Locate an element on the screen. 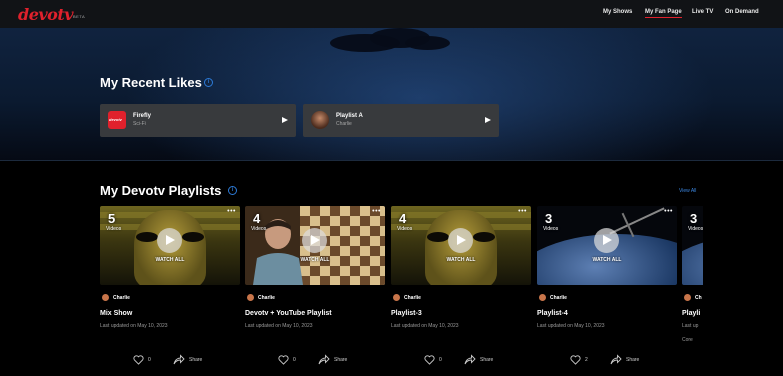 The height and width of the screenshot is (376, 783). playlist-card: 3 Videos Ch Playli Last up Core is located at coordinates (692, 286).